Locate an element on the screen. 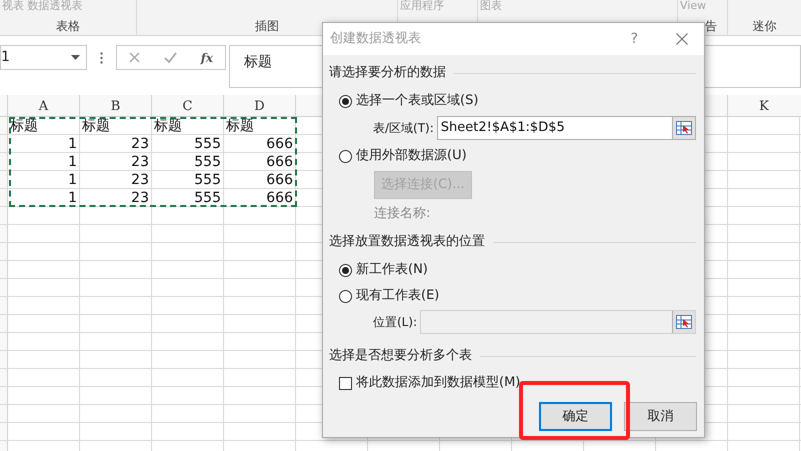 This screenshot has height=451, width=801. column-header: B is located at coordinates (116, 105).